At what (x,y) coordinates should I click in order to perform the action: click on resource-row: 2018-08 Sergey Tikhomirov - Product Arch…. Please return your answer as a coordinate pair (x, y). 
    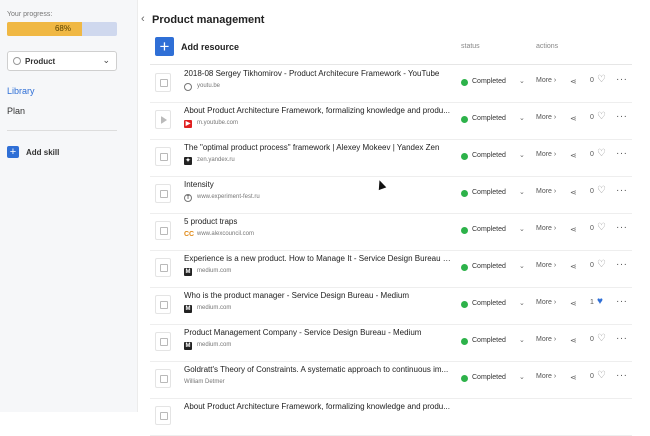
    Looking at the image, I should click on (391, 84).